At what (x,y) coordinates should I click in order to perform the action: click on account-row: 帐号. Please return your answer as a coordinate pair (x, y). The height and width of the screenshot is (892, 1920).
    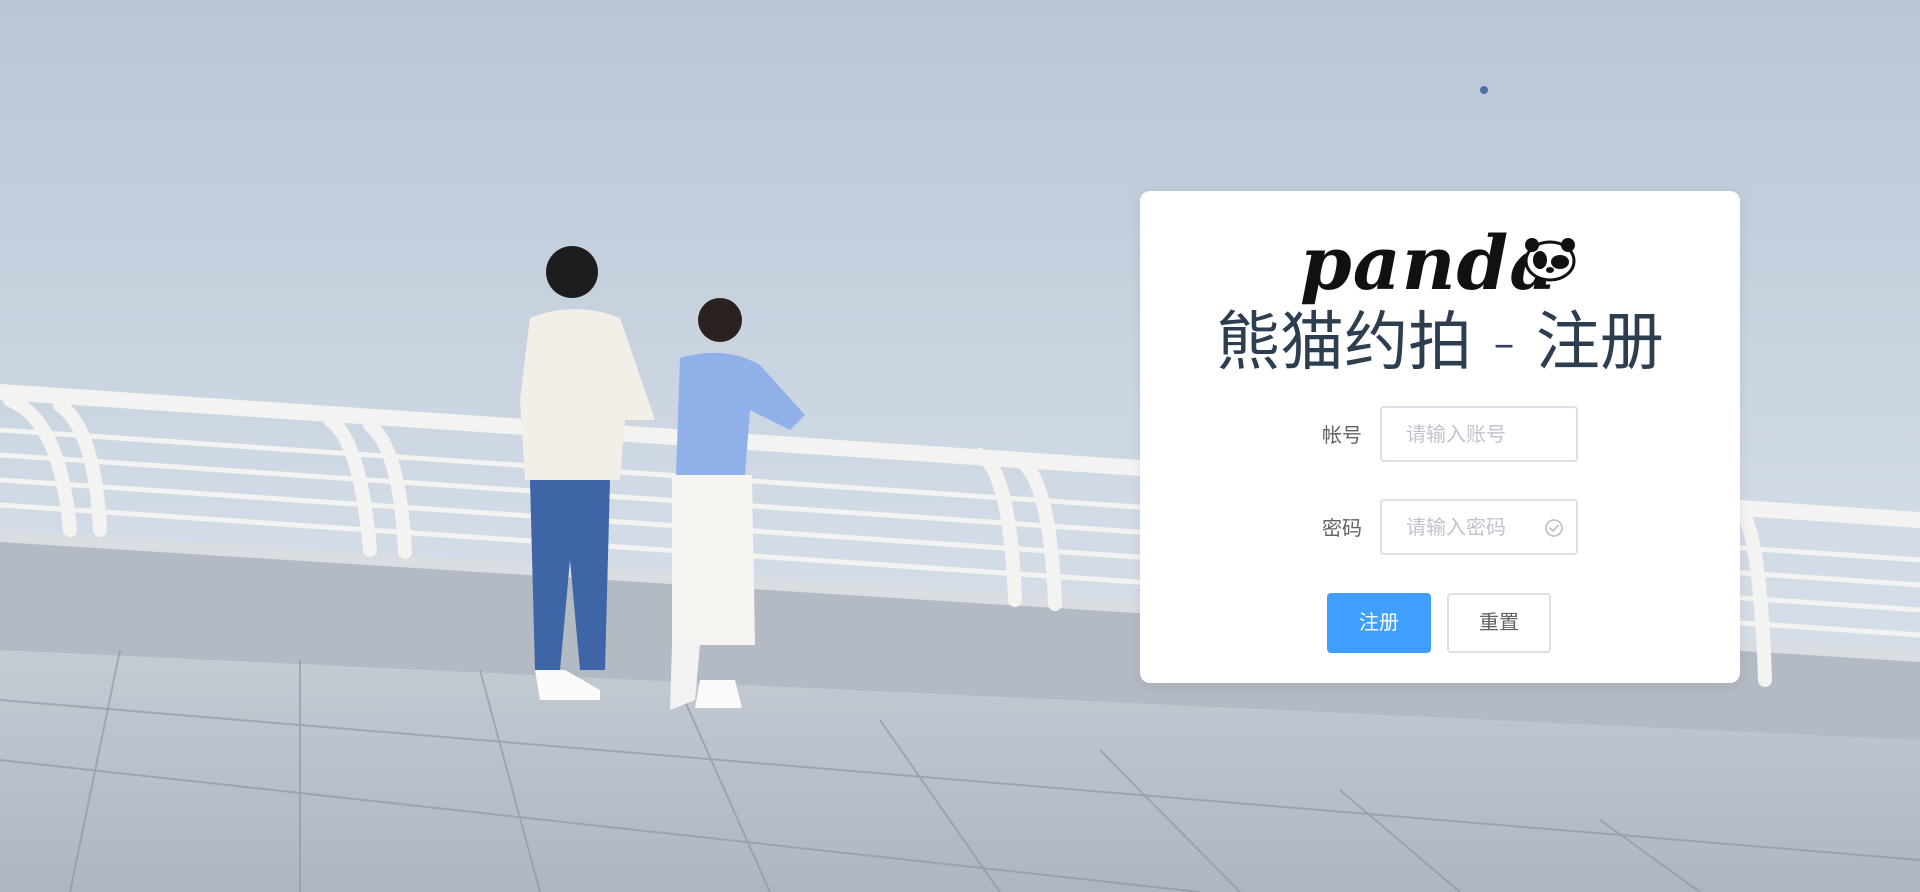
    Looking at the image, I should click on (1440, 436).